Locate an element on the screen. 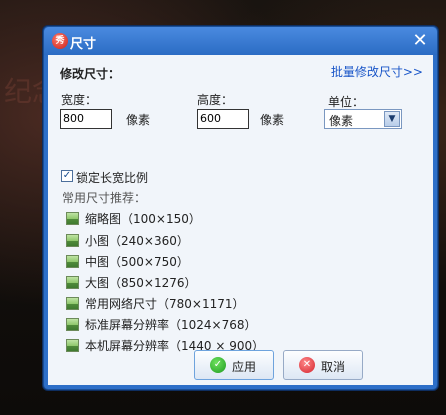 The width and height of the screenshot is (446, 415). dialog-title: 尺寸 is located at coordinates (83, 44).